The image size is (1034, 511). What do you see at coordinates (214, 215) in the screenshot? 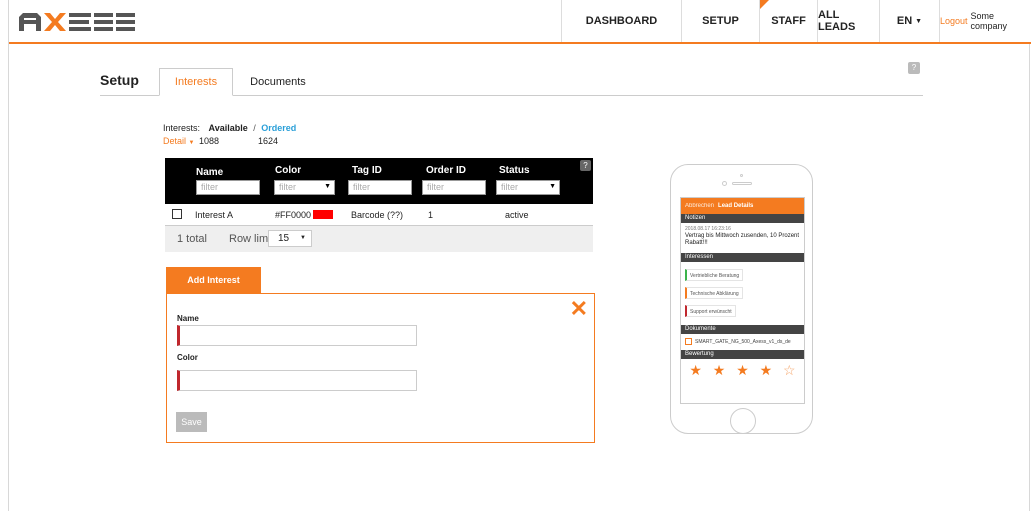
I see `cell-name: Interest A` at bounding box center [214, 215].